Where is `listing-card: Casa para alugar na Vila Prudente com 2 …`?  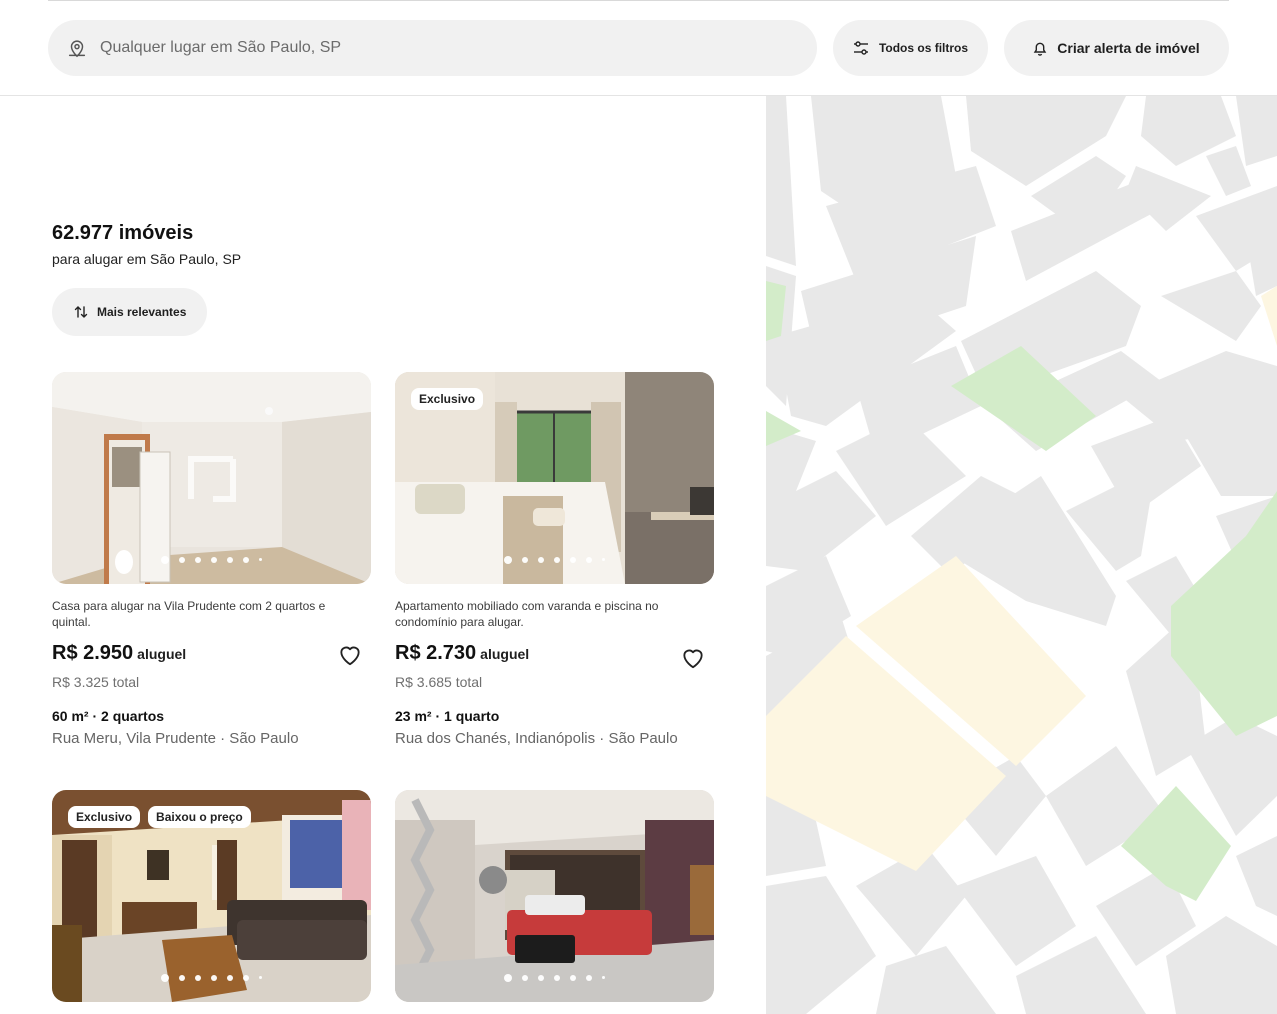 listing-card: Casa para alugar na Vila Prudente com 2 … is located at coordinates (211, 559).